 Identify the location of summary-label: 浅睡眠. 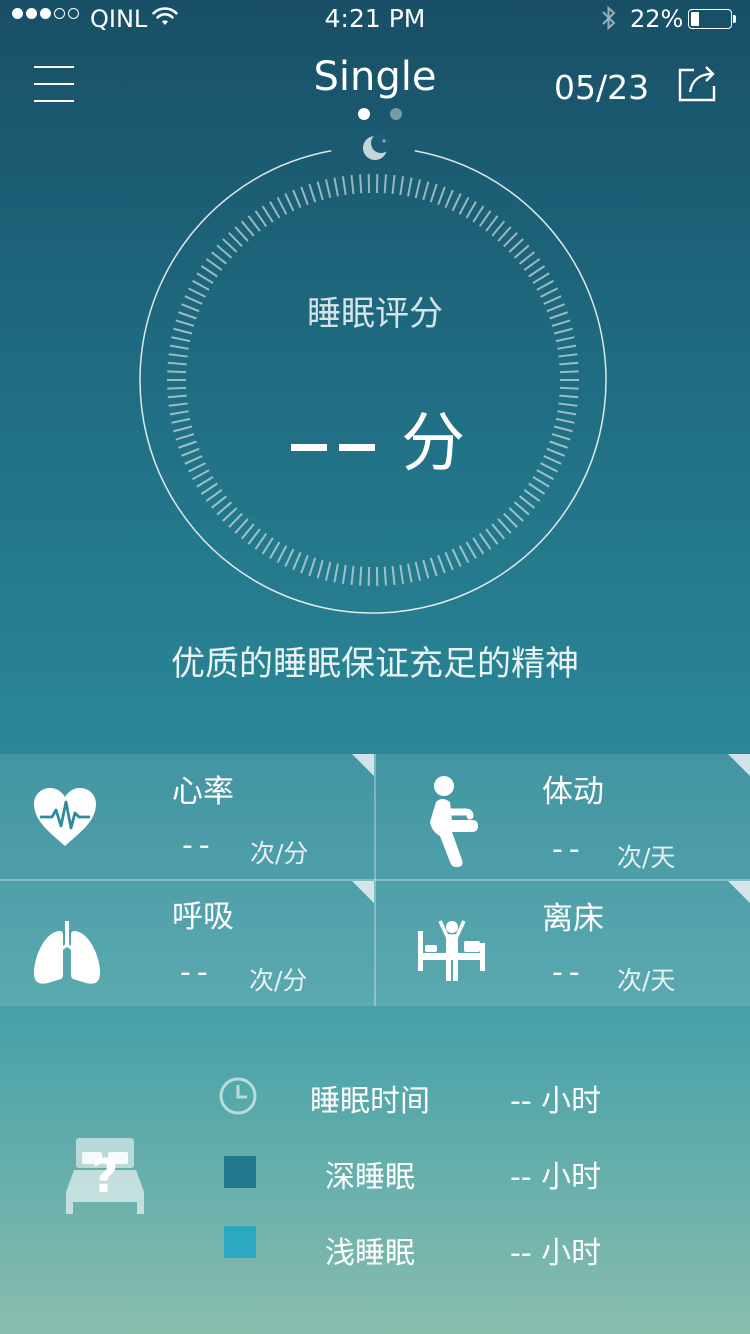
(370, 1253).